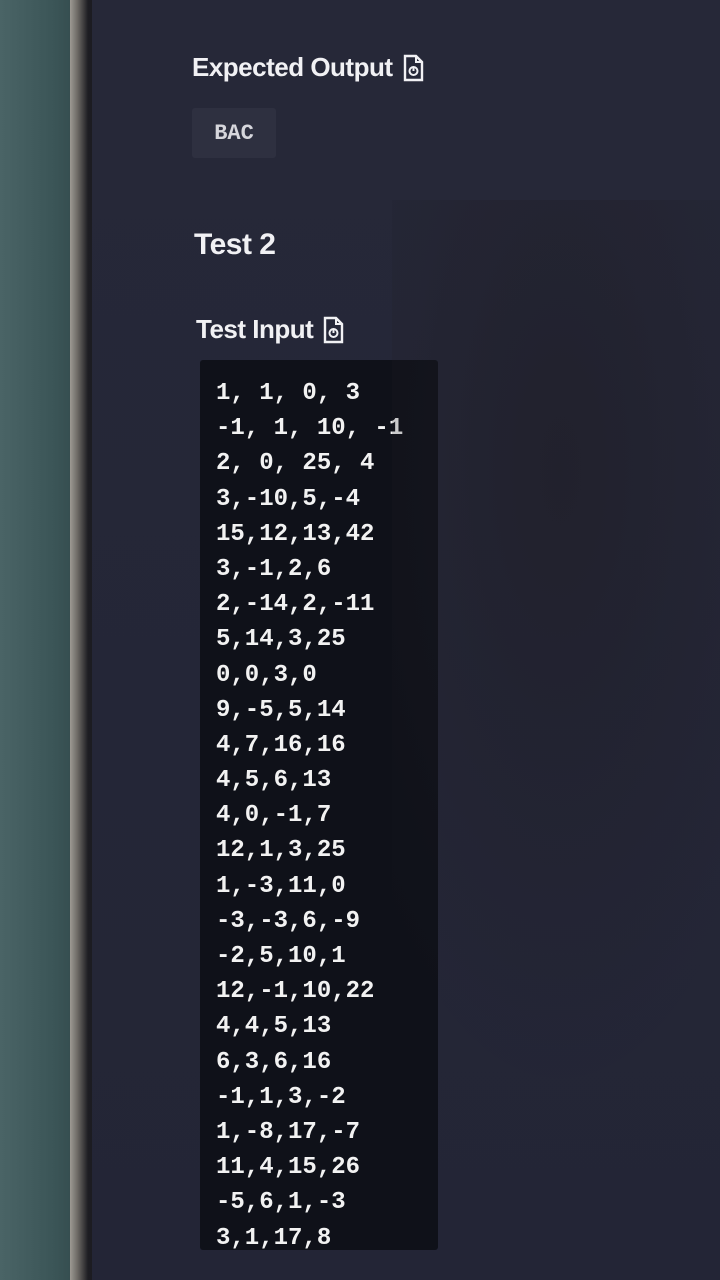 Image resolution: width=720 pixels, height=1280 pixels. Describe the element at coordinates (288, 921) in the screenshot. I see `input-line: -3,-3,6,-9` at that location.